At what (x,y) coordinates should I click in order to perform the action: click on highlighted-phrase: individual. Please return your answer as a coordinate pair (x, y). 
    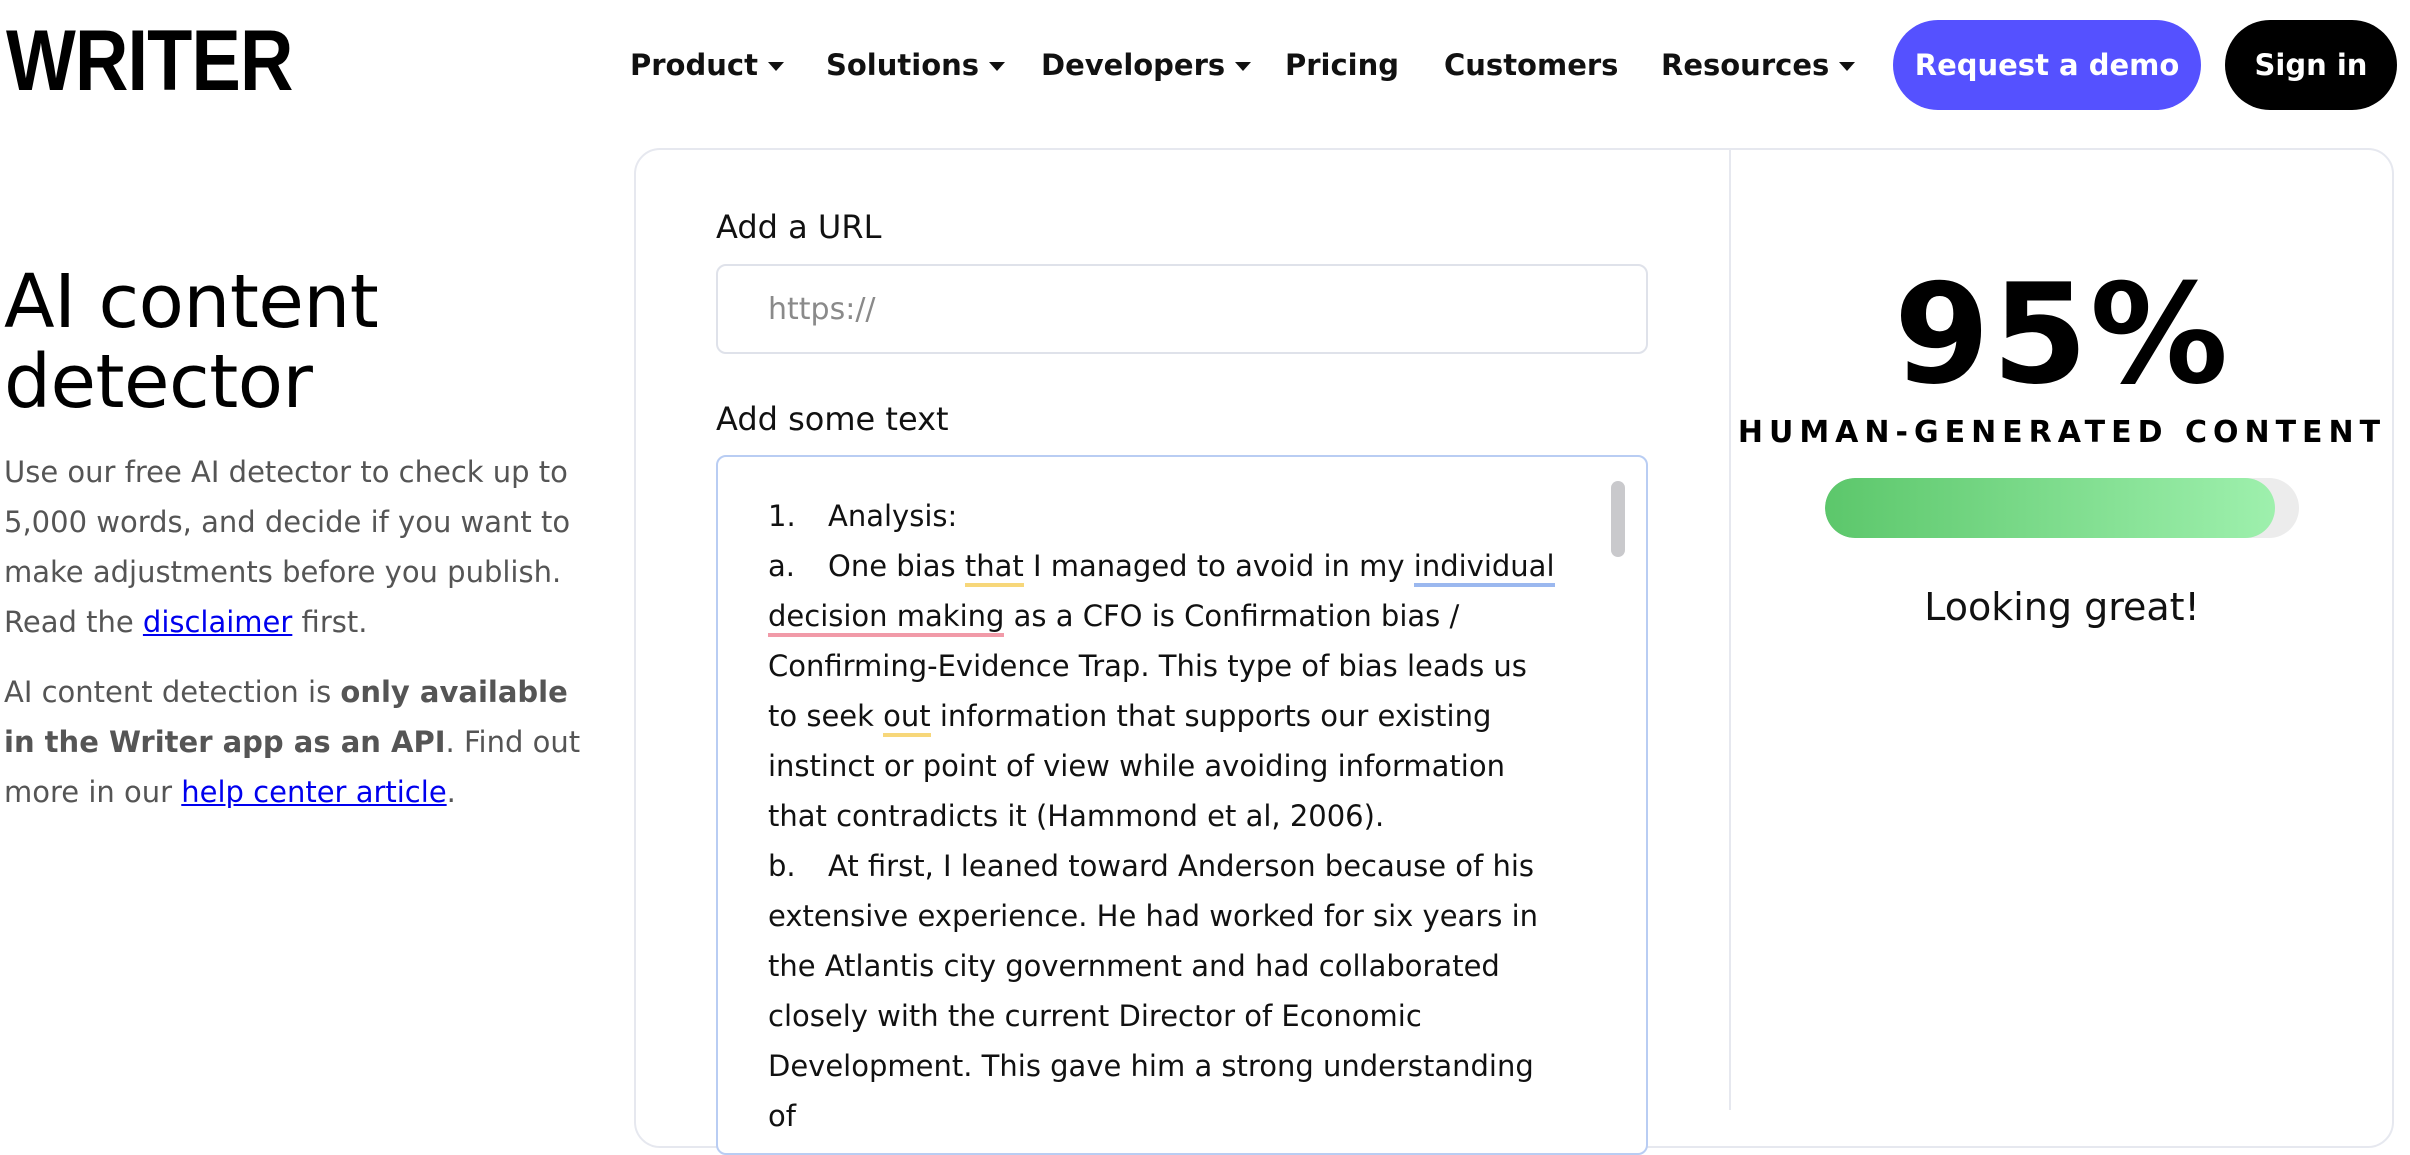
    Looking at the image, I should click on (1484, 568).